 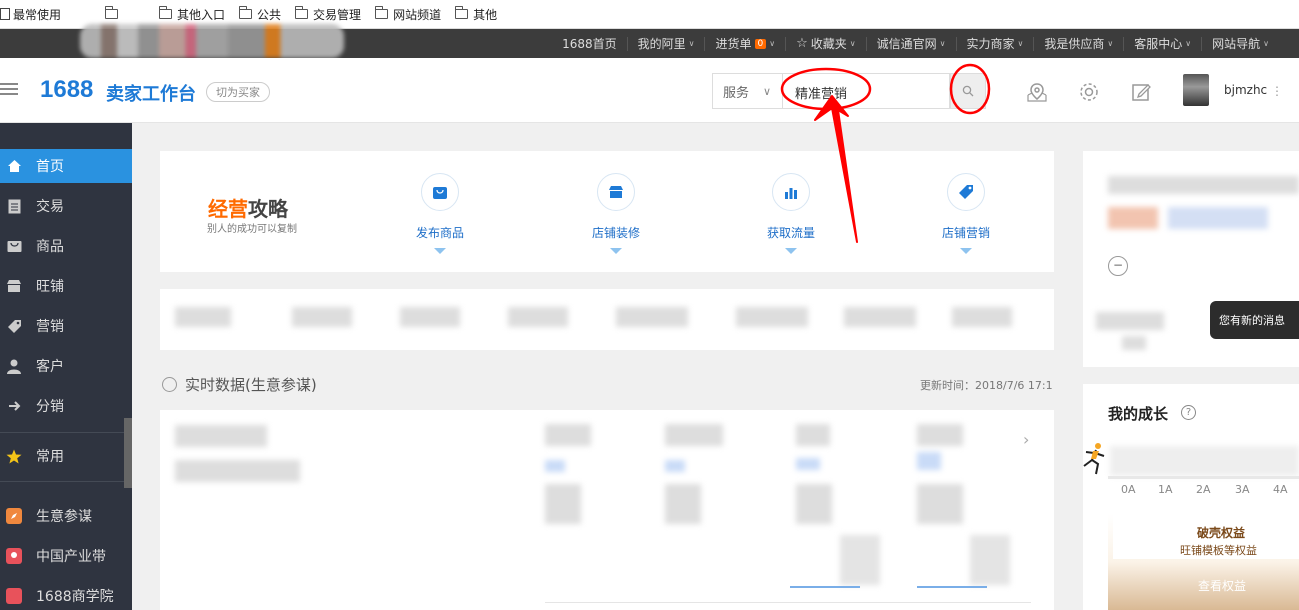 What do you see at coordinates (1254, 320) in the screenshot?
I see `new-message-tooltip: 您有新的消息` at bounding box center [1254, 320].